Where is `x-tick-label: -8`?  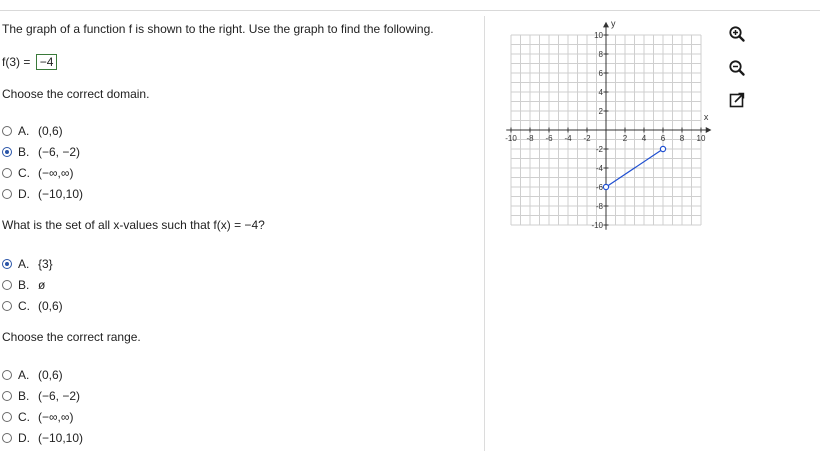
x-tick-label: -8 is located at coordinates (530, 138).